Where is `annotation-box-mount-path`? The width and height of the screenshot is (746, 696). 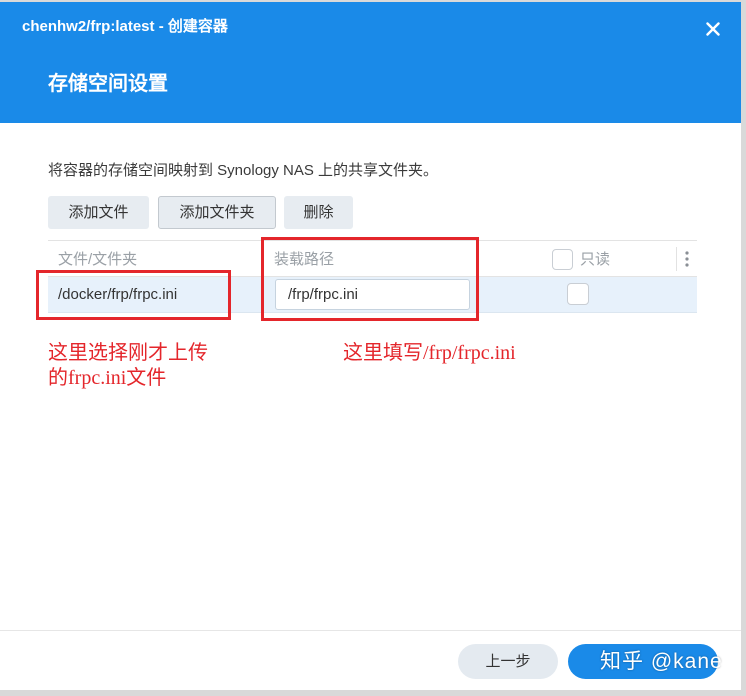 annotation-box-mount-path is located at coordinates (370, 279).